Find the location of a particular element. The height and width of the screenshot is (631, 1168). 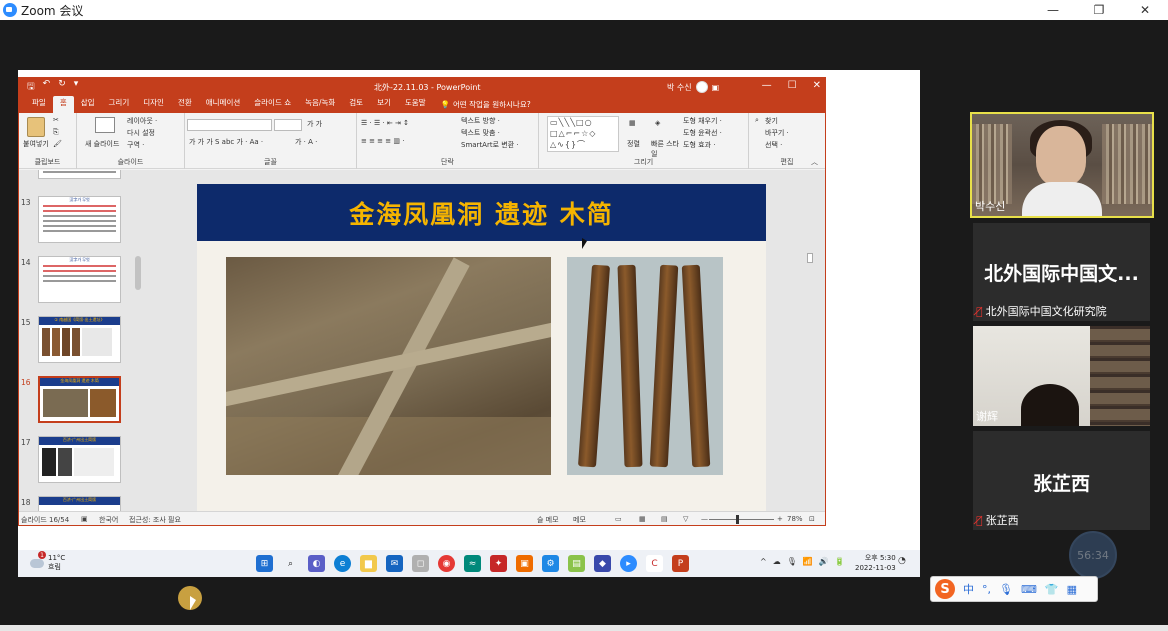

keyboard-icon: ⌨ is located at coordinates (1029, 589).